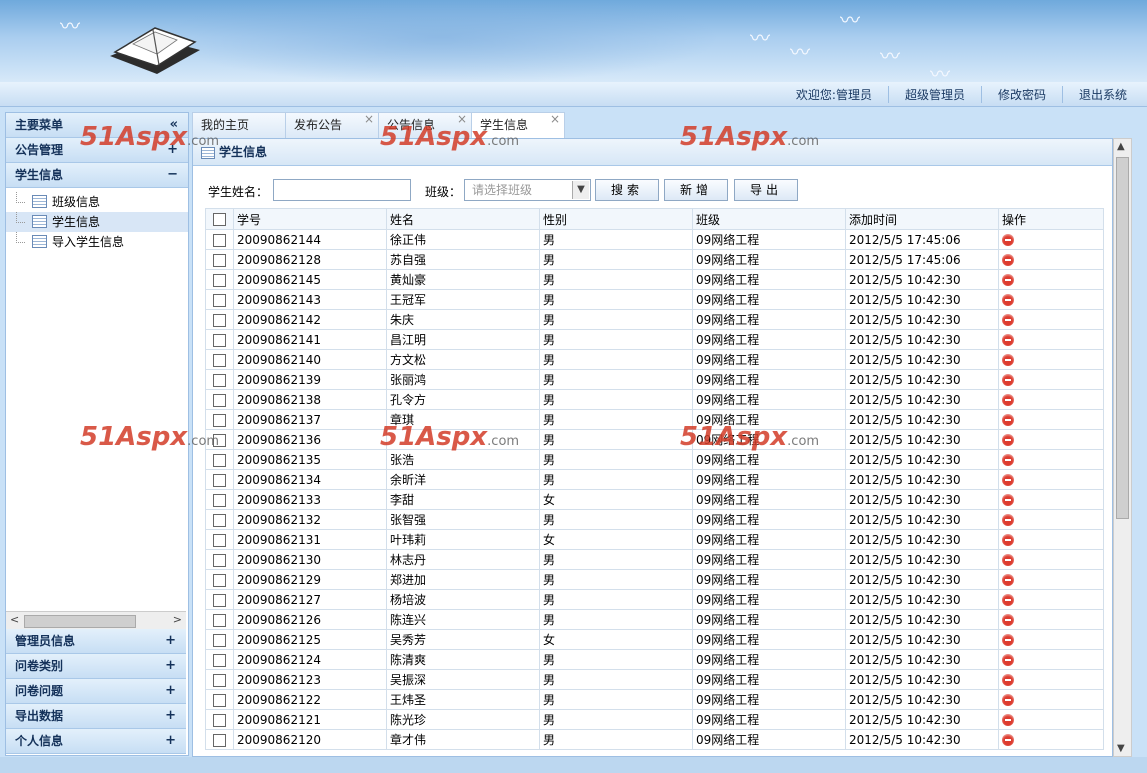 The width and height of the screenshot is (1147, 773). What do you see at coordinates (1121, 748) in the screenshot?
I see `scroll-down-icon: ▼` at bounding box center [1121, 748].